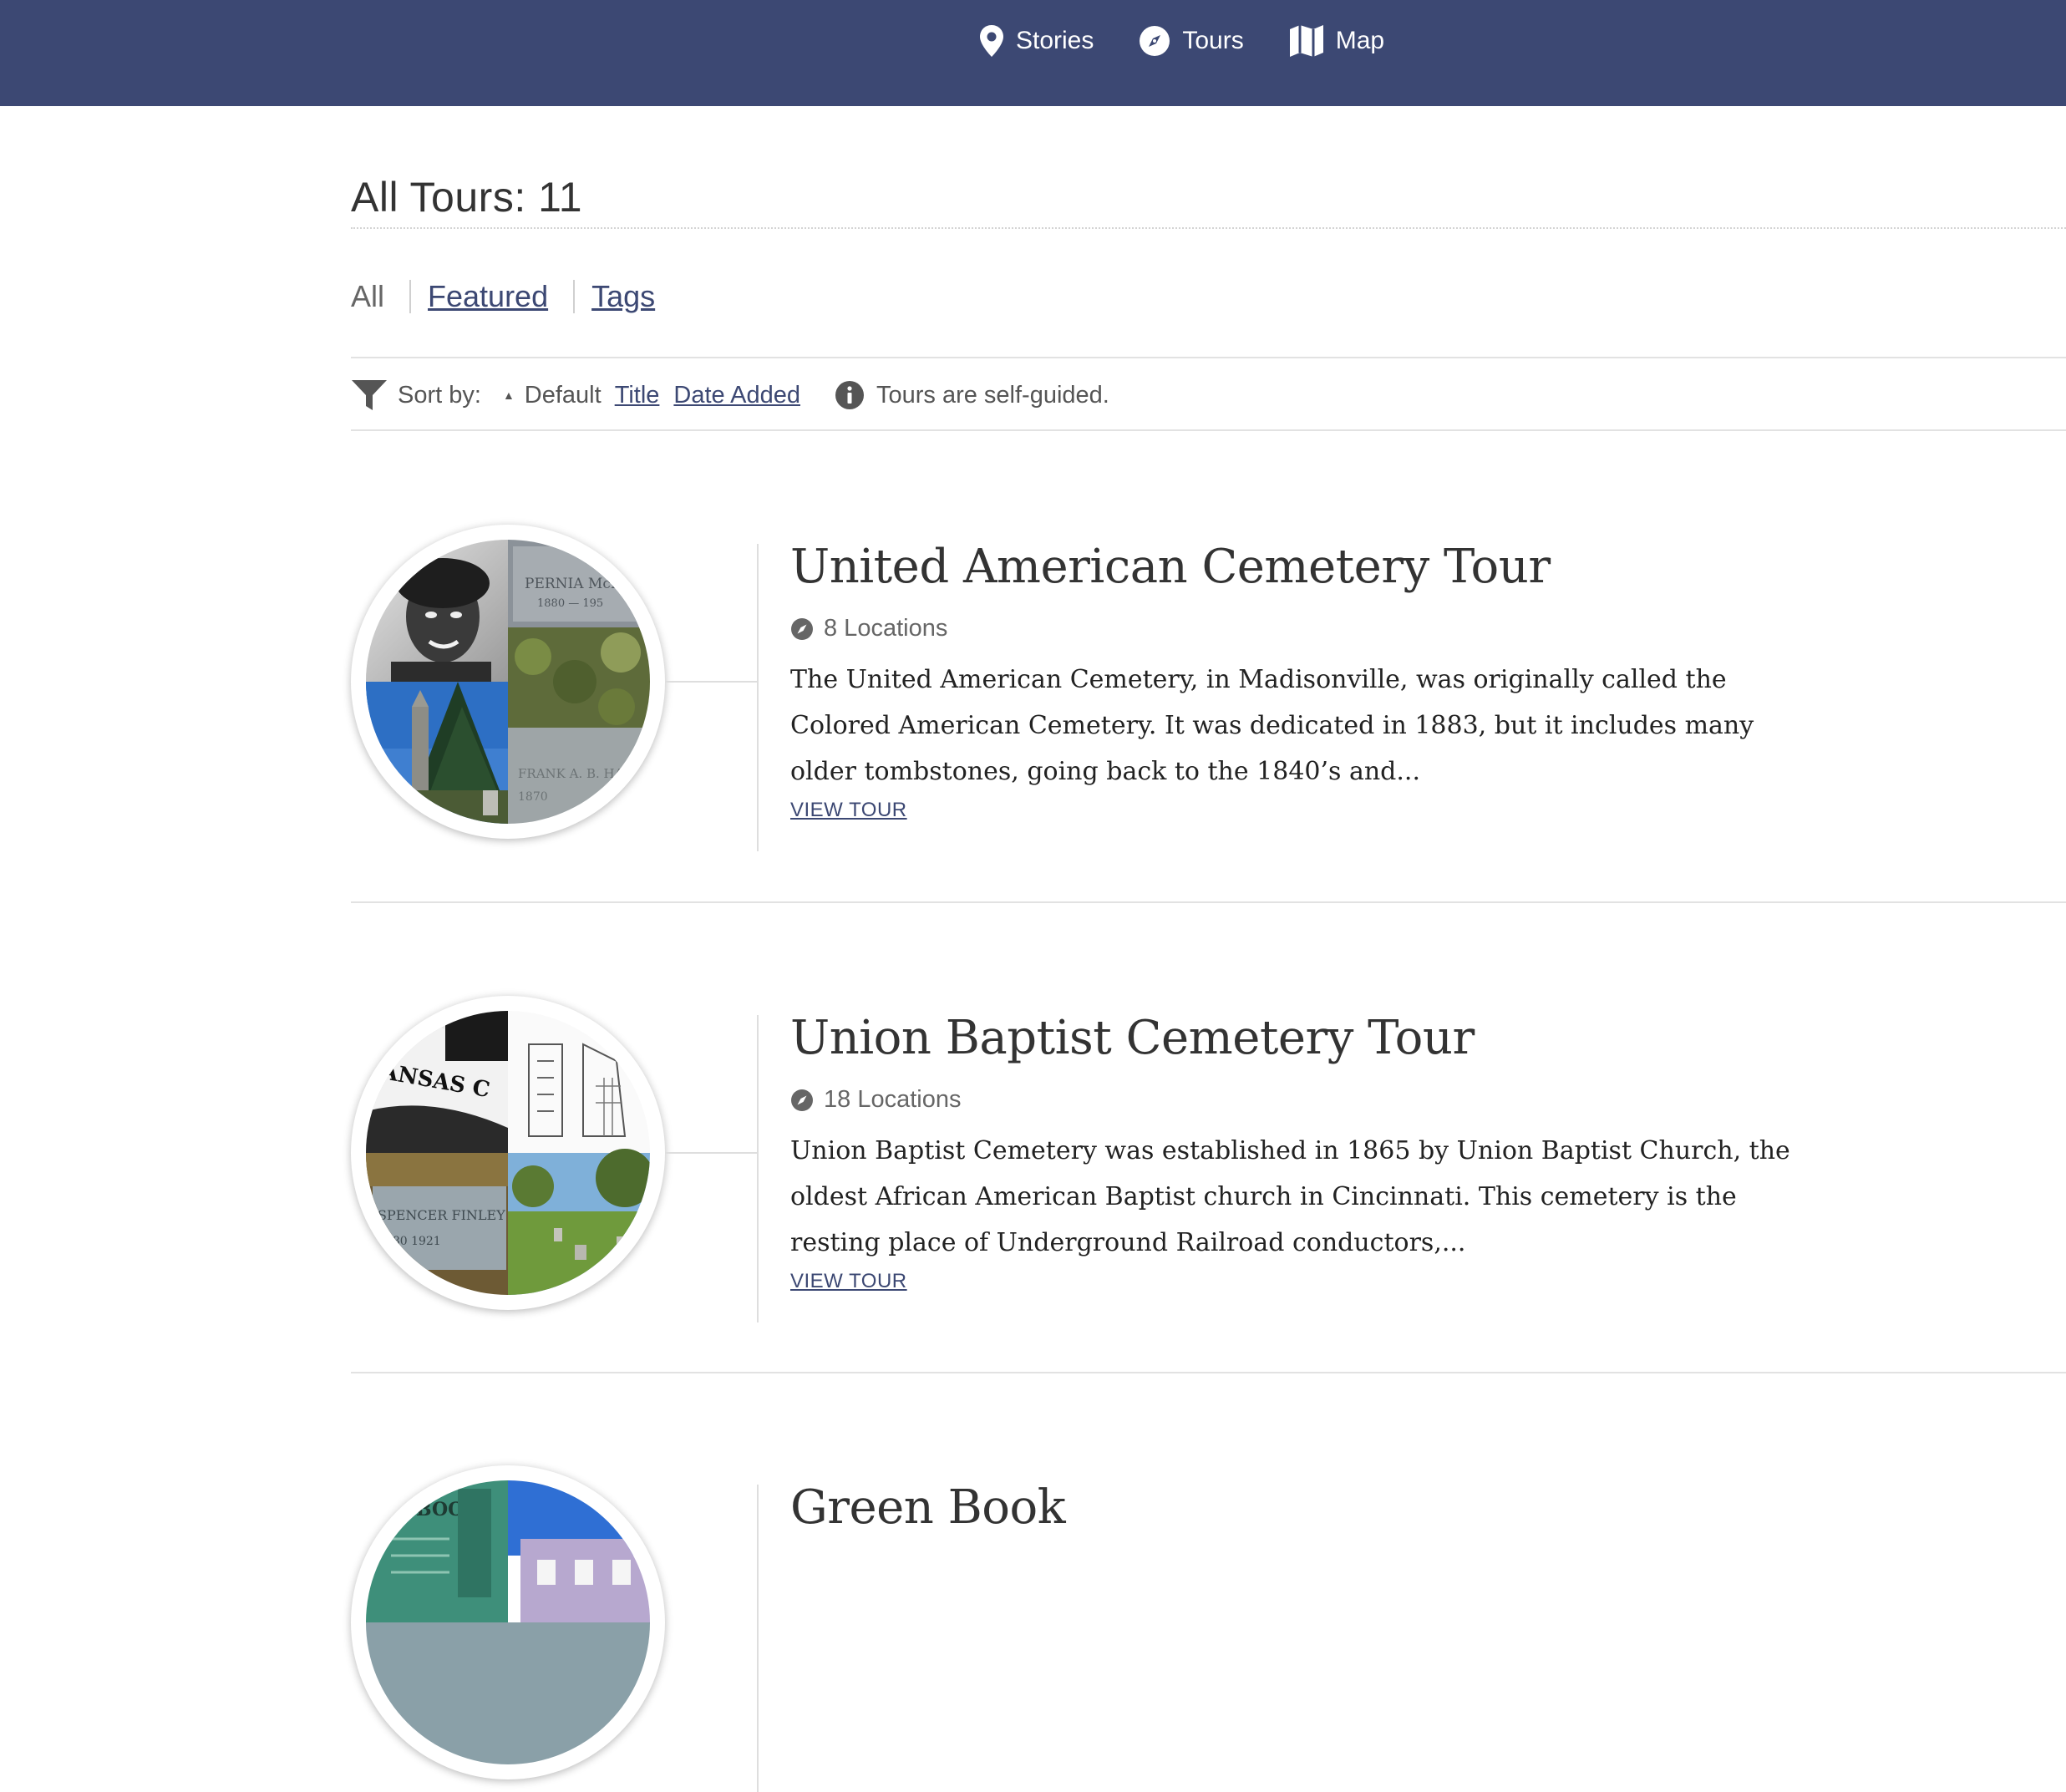 This screenshot has width=2066, height=1792. Describe the element at coordinates (993, 395) in the screenshot. I see `self-guided-text: Tours are self-guided.` at that location.